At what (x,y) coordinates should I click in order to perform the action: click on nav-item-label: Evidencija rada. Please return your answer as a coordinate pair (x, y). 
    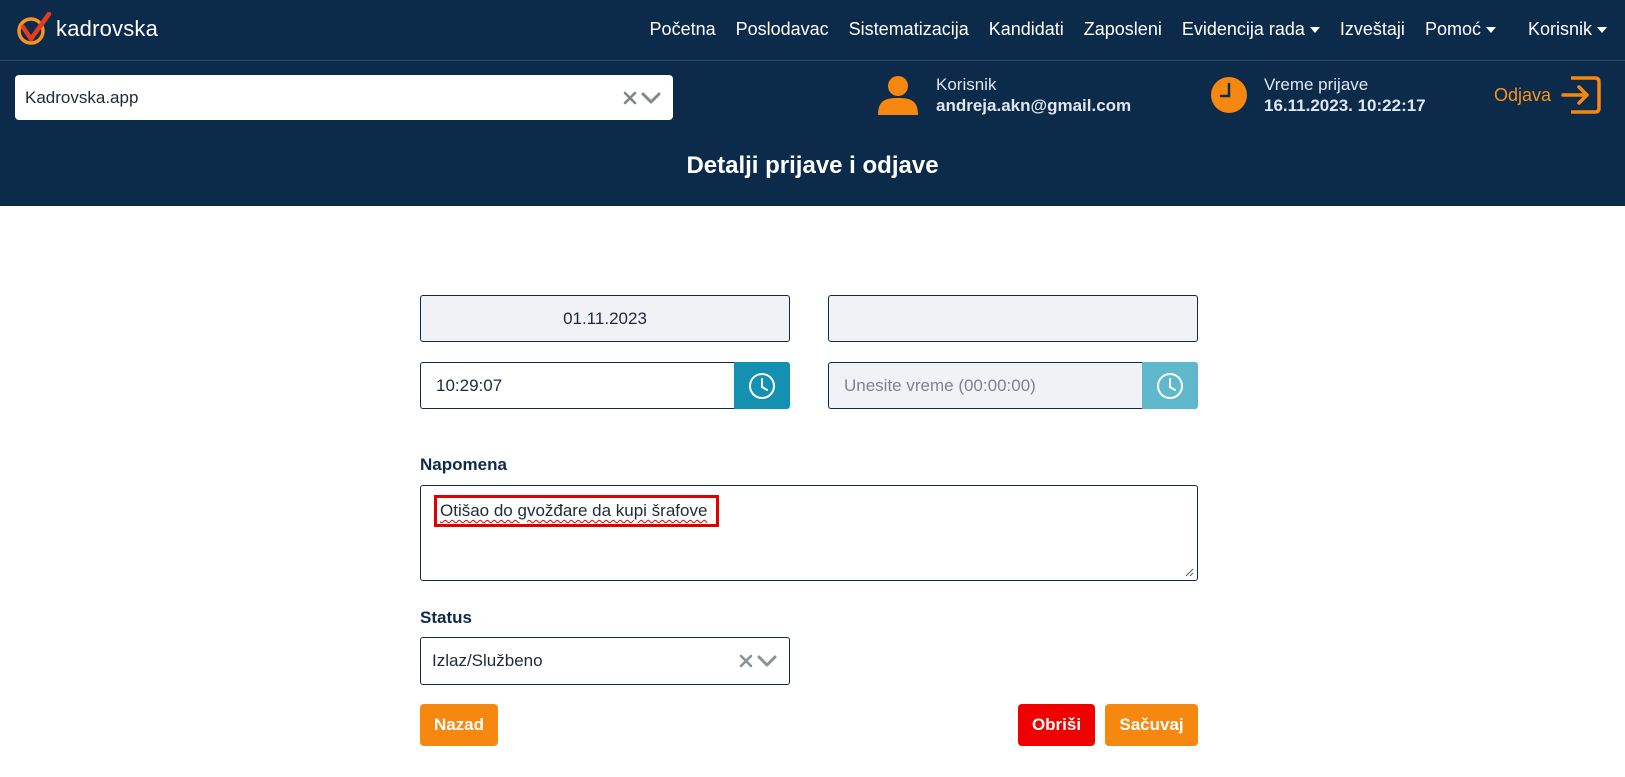
    Looking at the image, I should click on (1243, 28).